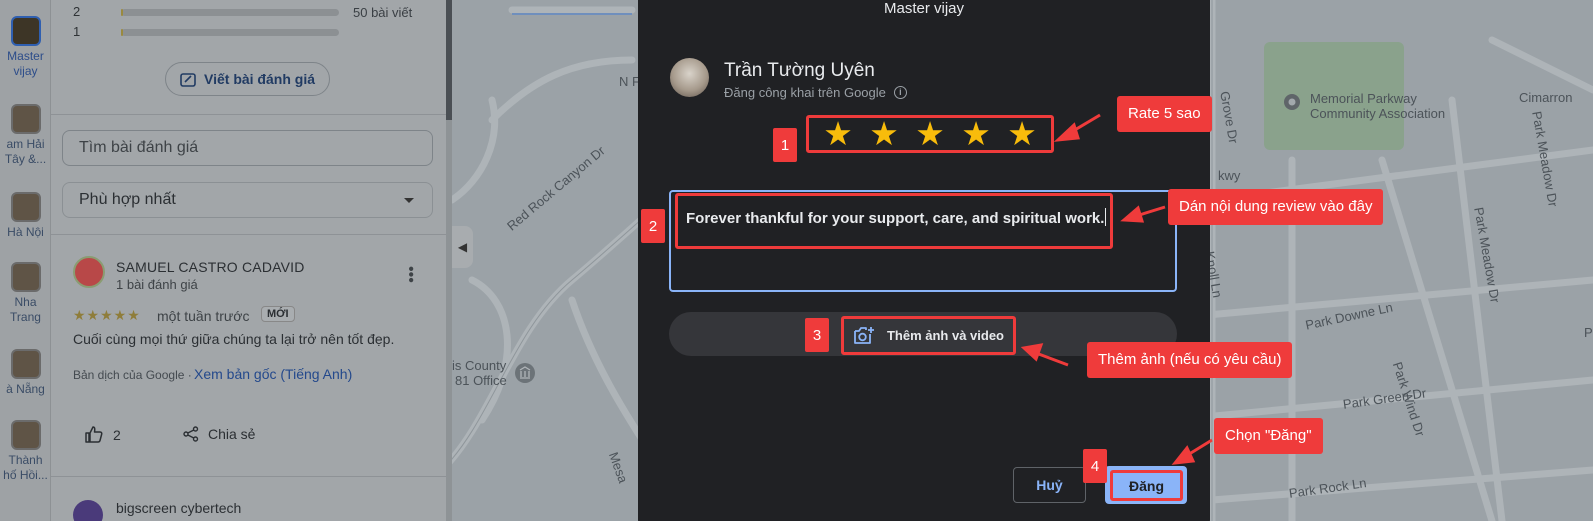 This screenshot has width=1593, height=521. I want to click on posting-publicly-note: Đăng công khai trên Google i, so click(815, 92).